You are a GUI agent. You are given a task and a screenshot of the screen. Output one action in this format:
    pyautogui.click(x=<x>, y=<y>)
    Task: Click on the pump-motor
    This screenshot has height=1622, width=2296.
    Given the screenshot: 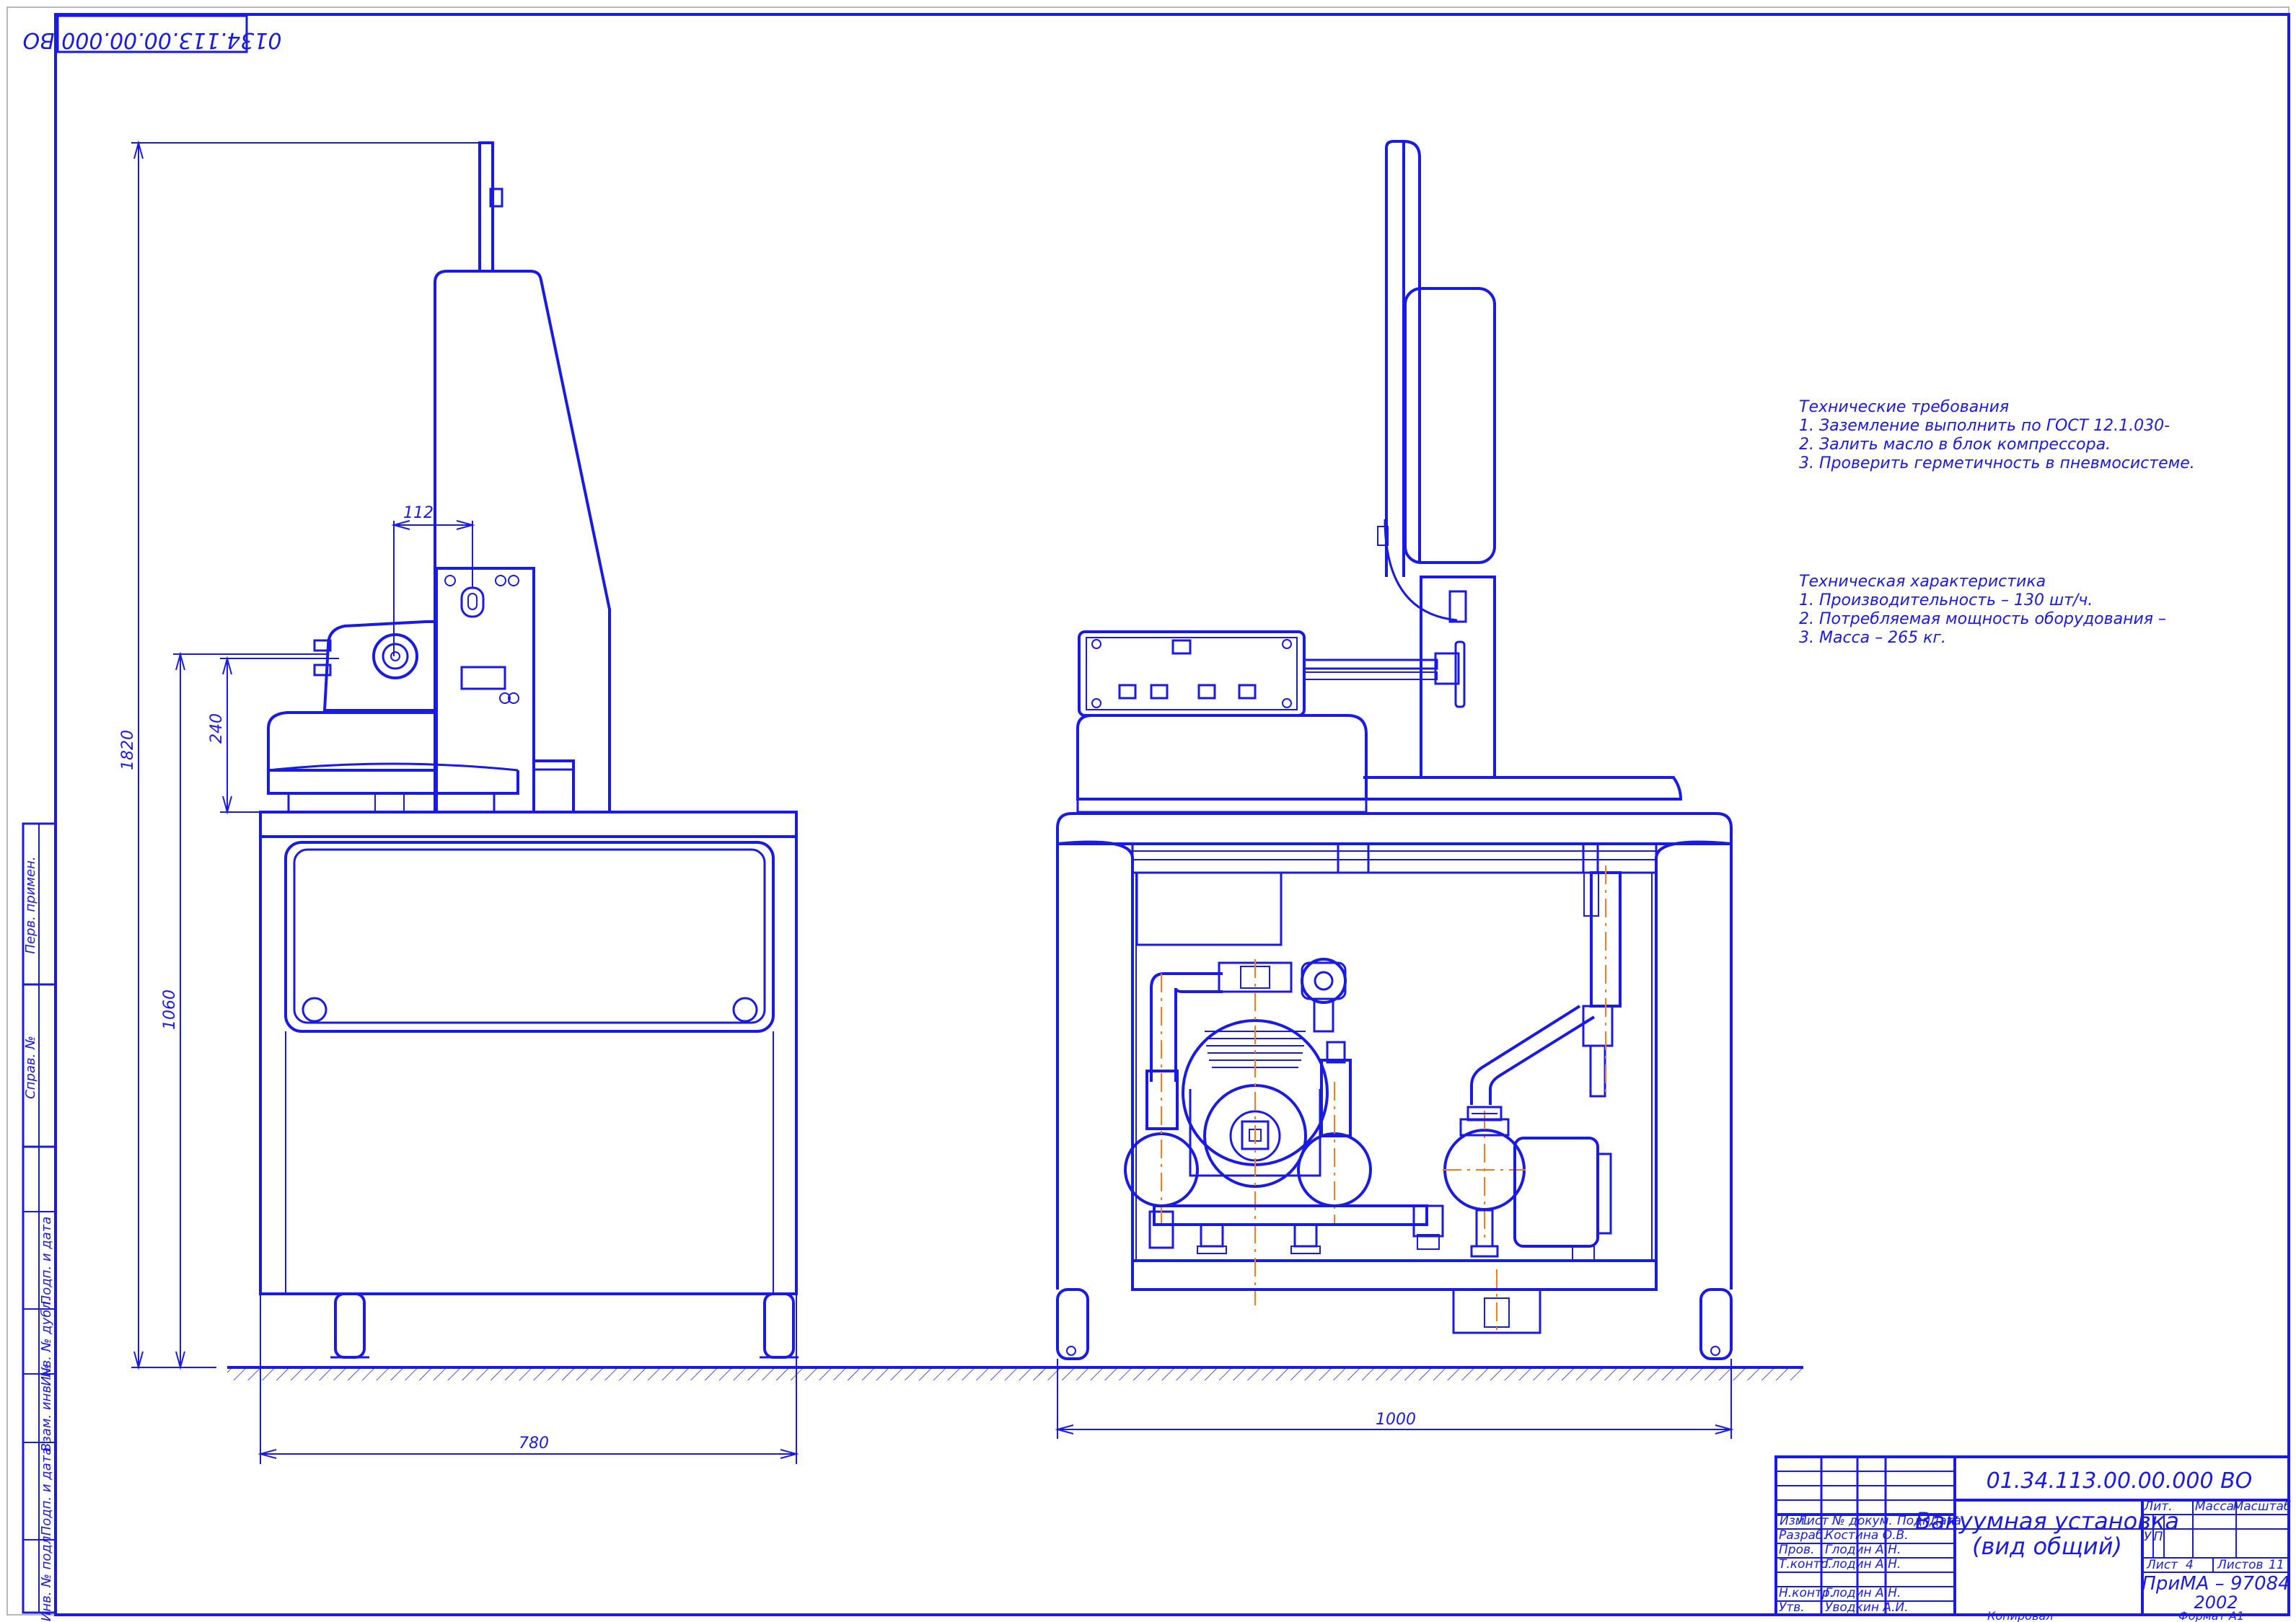 What is the action you would take?
    pyautogui.click(x=1556, y=1192)
    